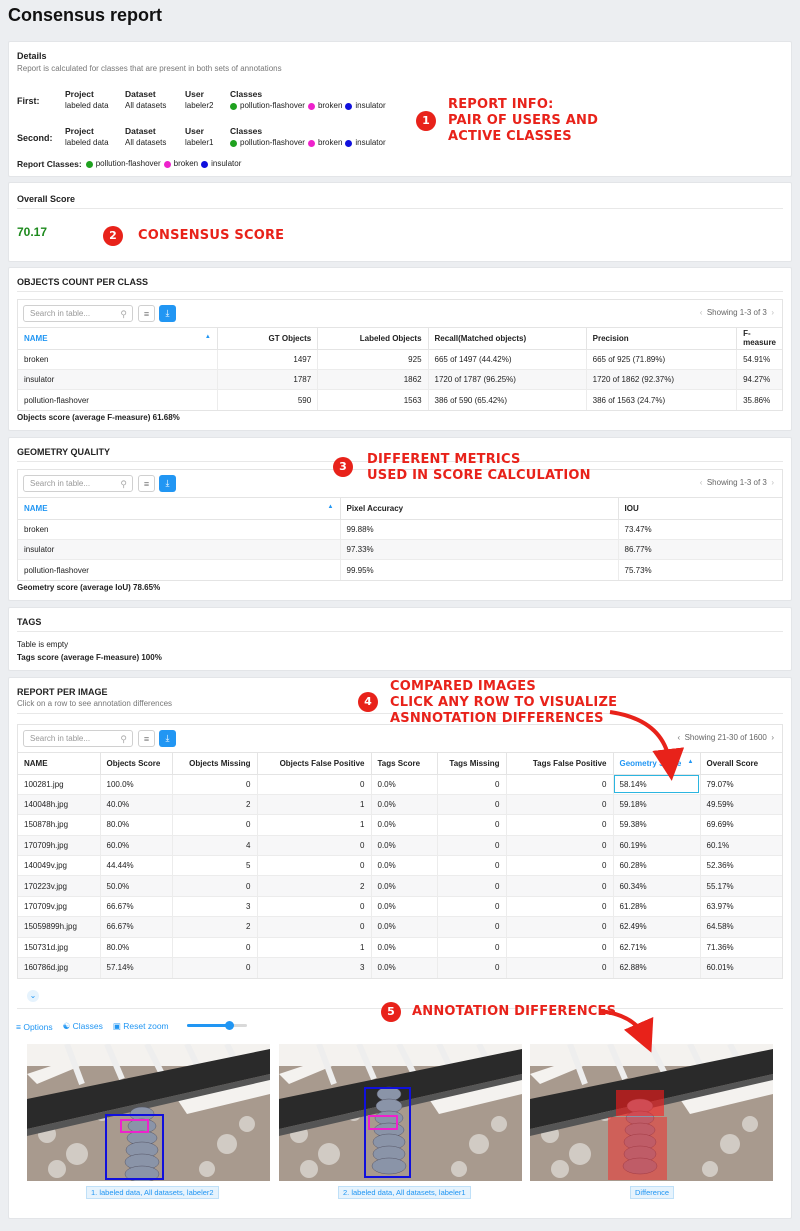 The image size is (800, 1231). What do you see at coordinates (59, 948) in the screenshot?
I see `table-cell: 150731d.jpg` at bounding box center [59, 948].